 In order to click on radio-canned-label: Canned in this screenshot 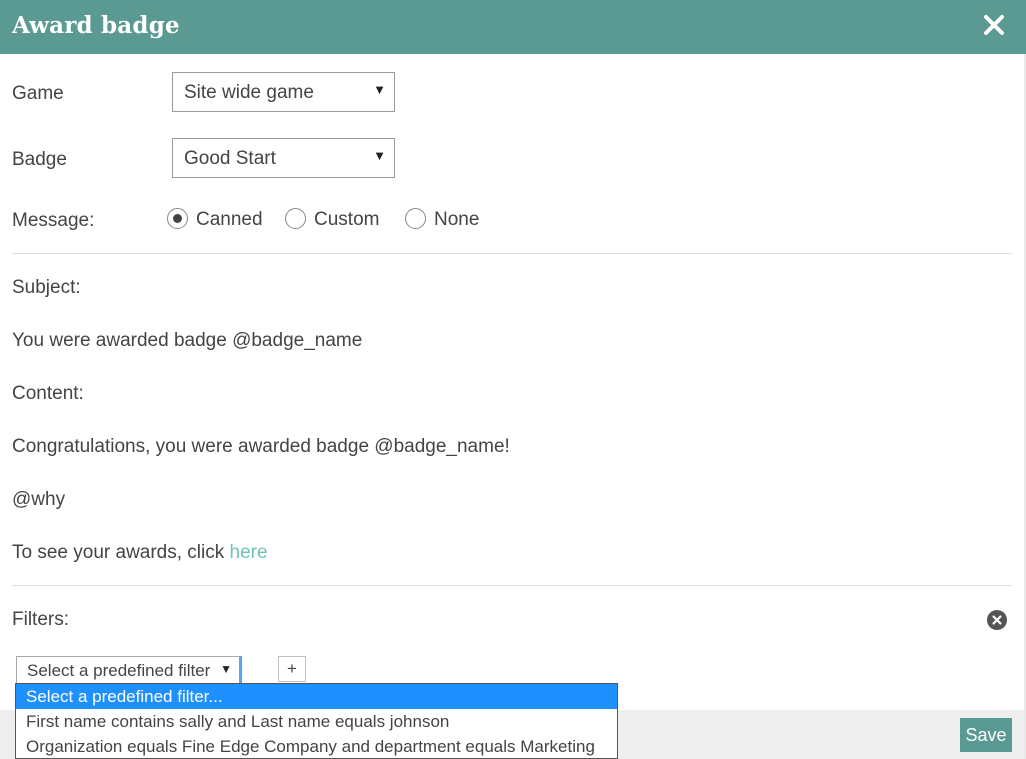, I will do `click(229, 219)`.